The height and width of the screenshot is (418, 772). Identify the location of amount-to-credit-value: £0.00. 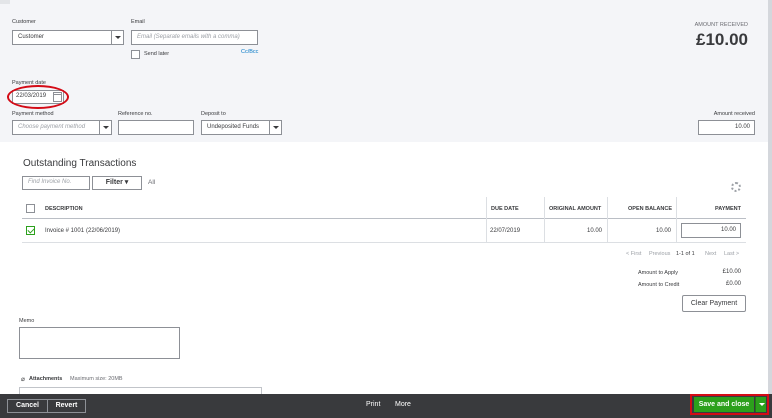
(733, 284).